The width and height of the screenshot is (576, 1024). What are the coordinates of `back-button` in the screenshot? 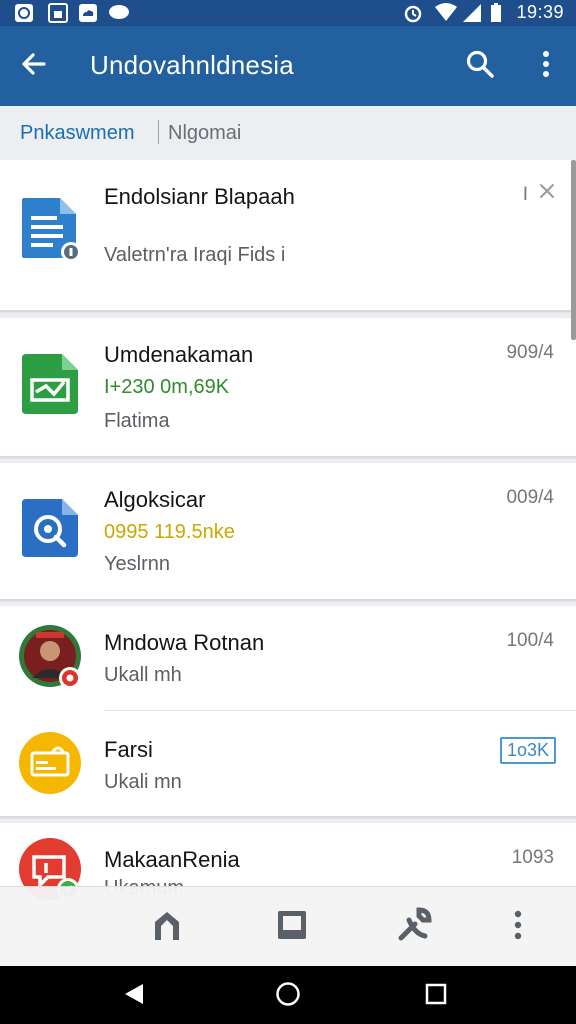 It's located at (34, 66).